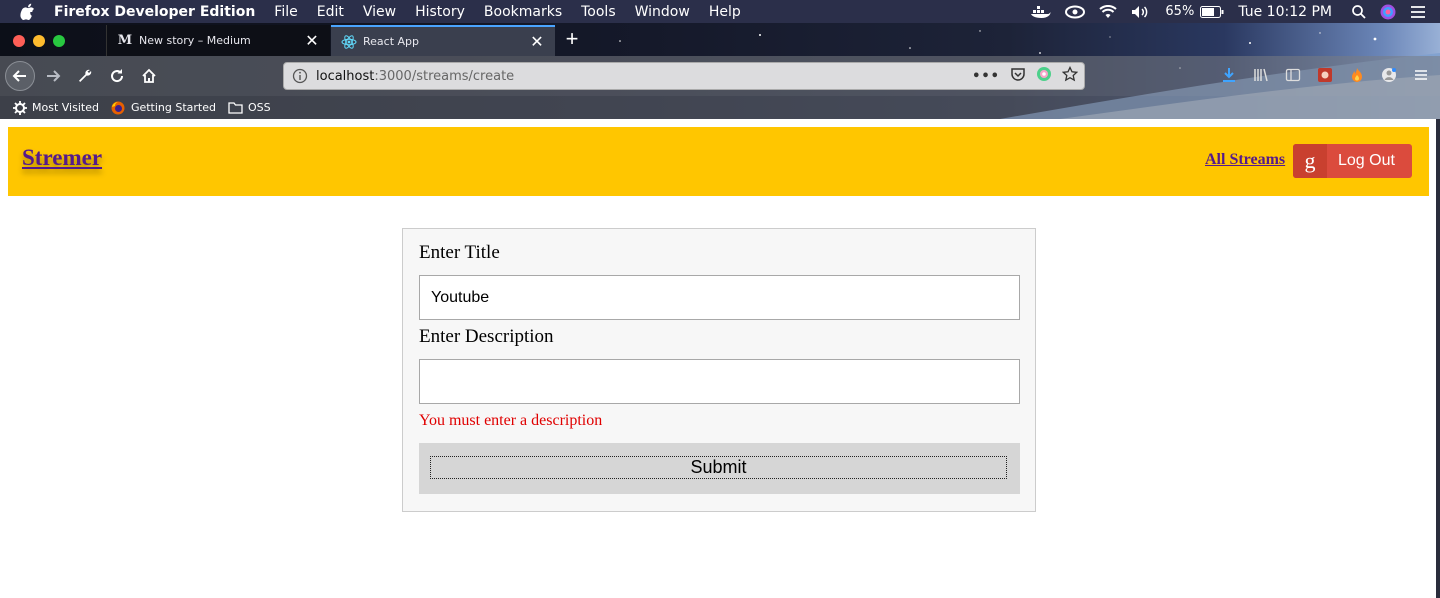 This screenshot has width=1440, height=598. What do you see at coordinates (300, 76) in the screenshot?
I see `site-info-icon` at bounding box center [300, 76].